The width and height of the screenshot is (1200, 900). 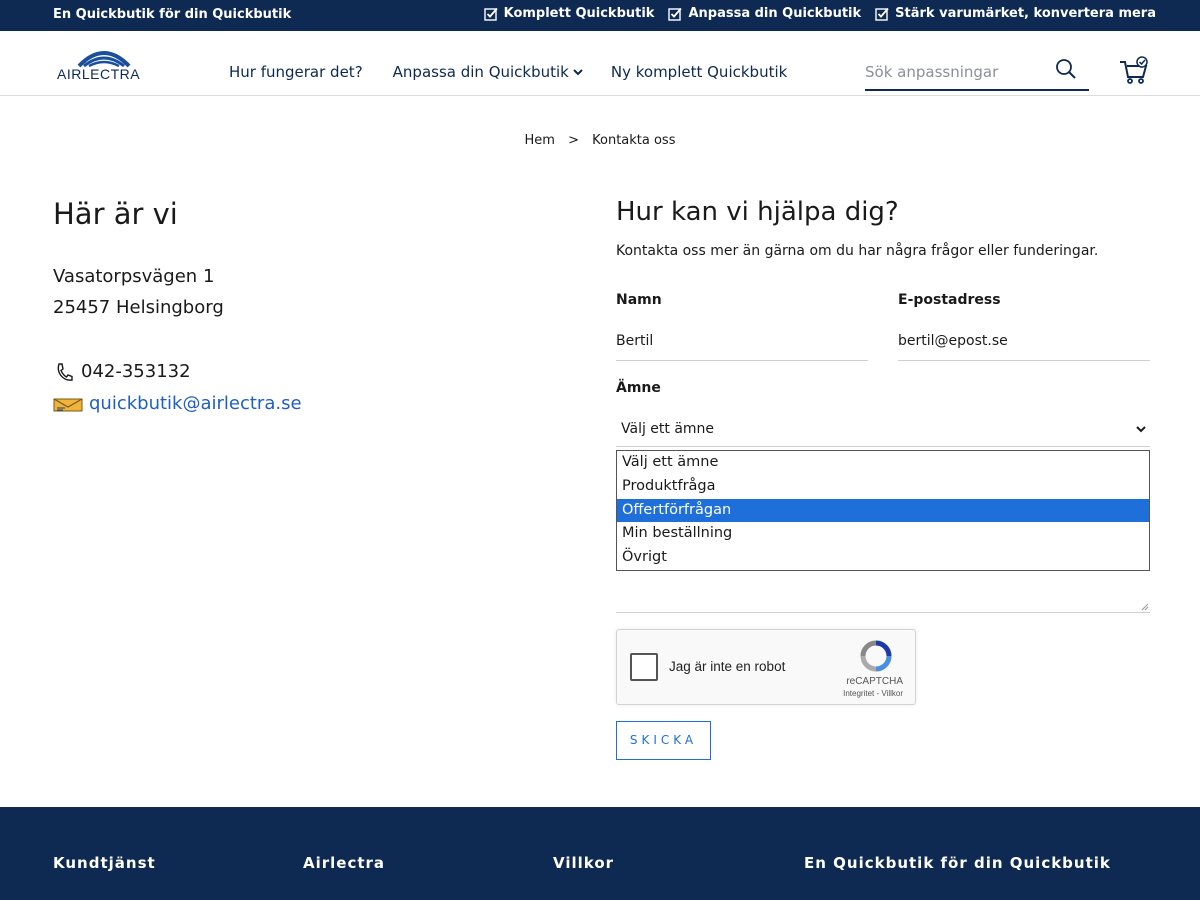 I want to click on subject-selected-value: Välj ett ämne, so click(x=668, y=429).